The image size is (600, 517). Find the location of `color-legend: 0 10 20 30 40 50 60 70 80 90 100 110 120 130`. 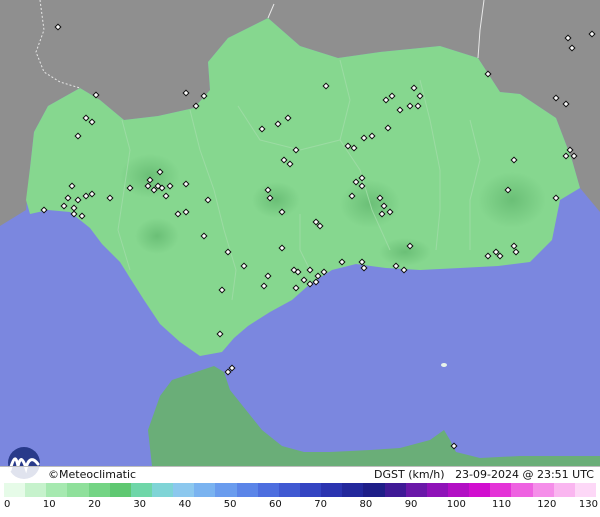

color-legend: 0 10 20 30 40 50 60 70 80 90 100 110 120 130 is located at coordinates (300, 499).